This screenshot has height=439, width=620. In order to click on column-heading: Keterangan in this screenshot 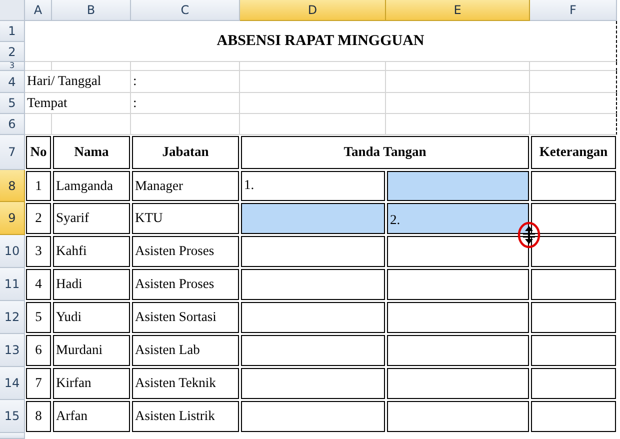, I will do `click(573, 152)`.